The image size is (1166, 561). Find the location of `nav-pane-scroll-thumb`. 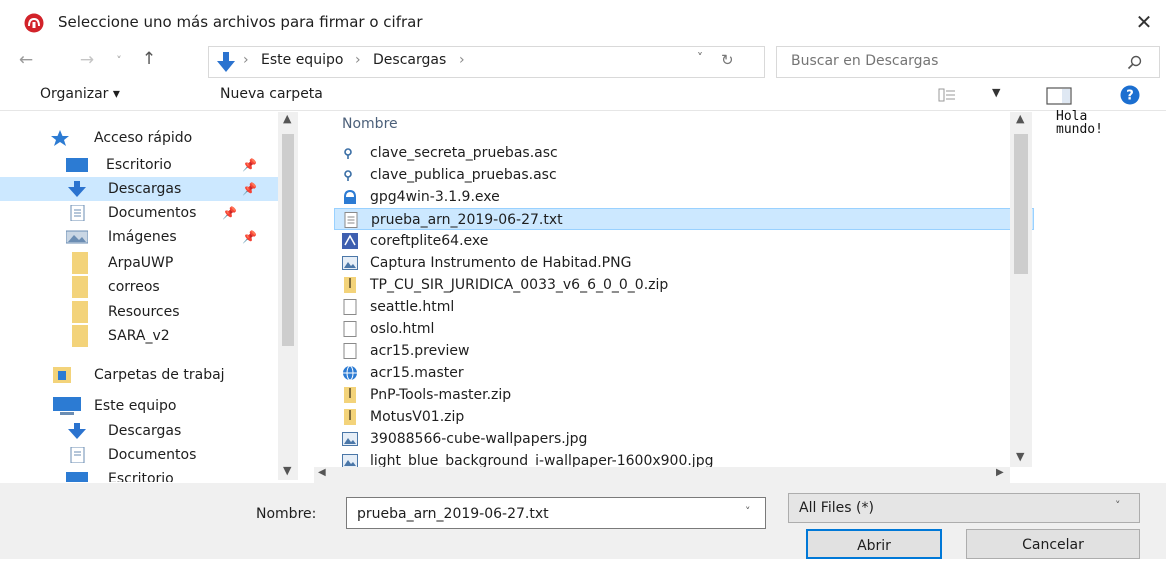

nav-pane-scroll-thumb is located at coordinates (288, 240).